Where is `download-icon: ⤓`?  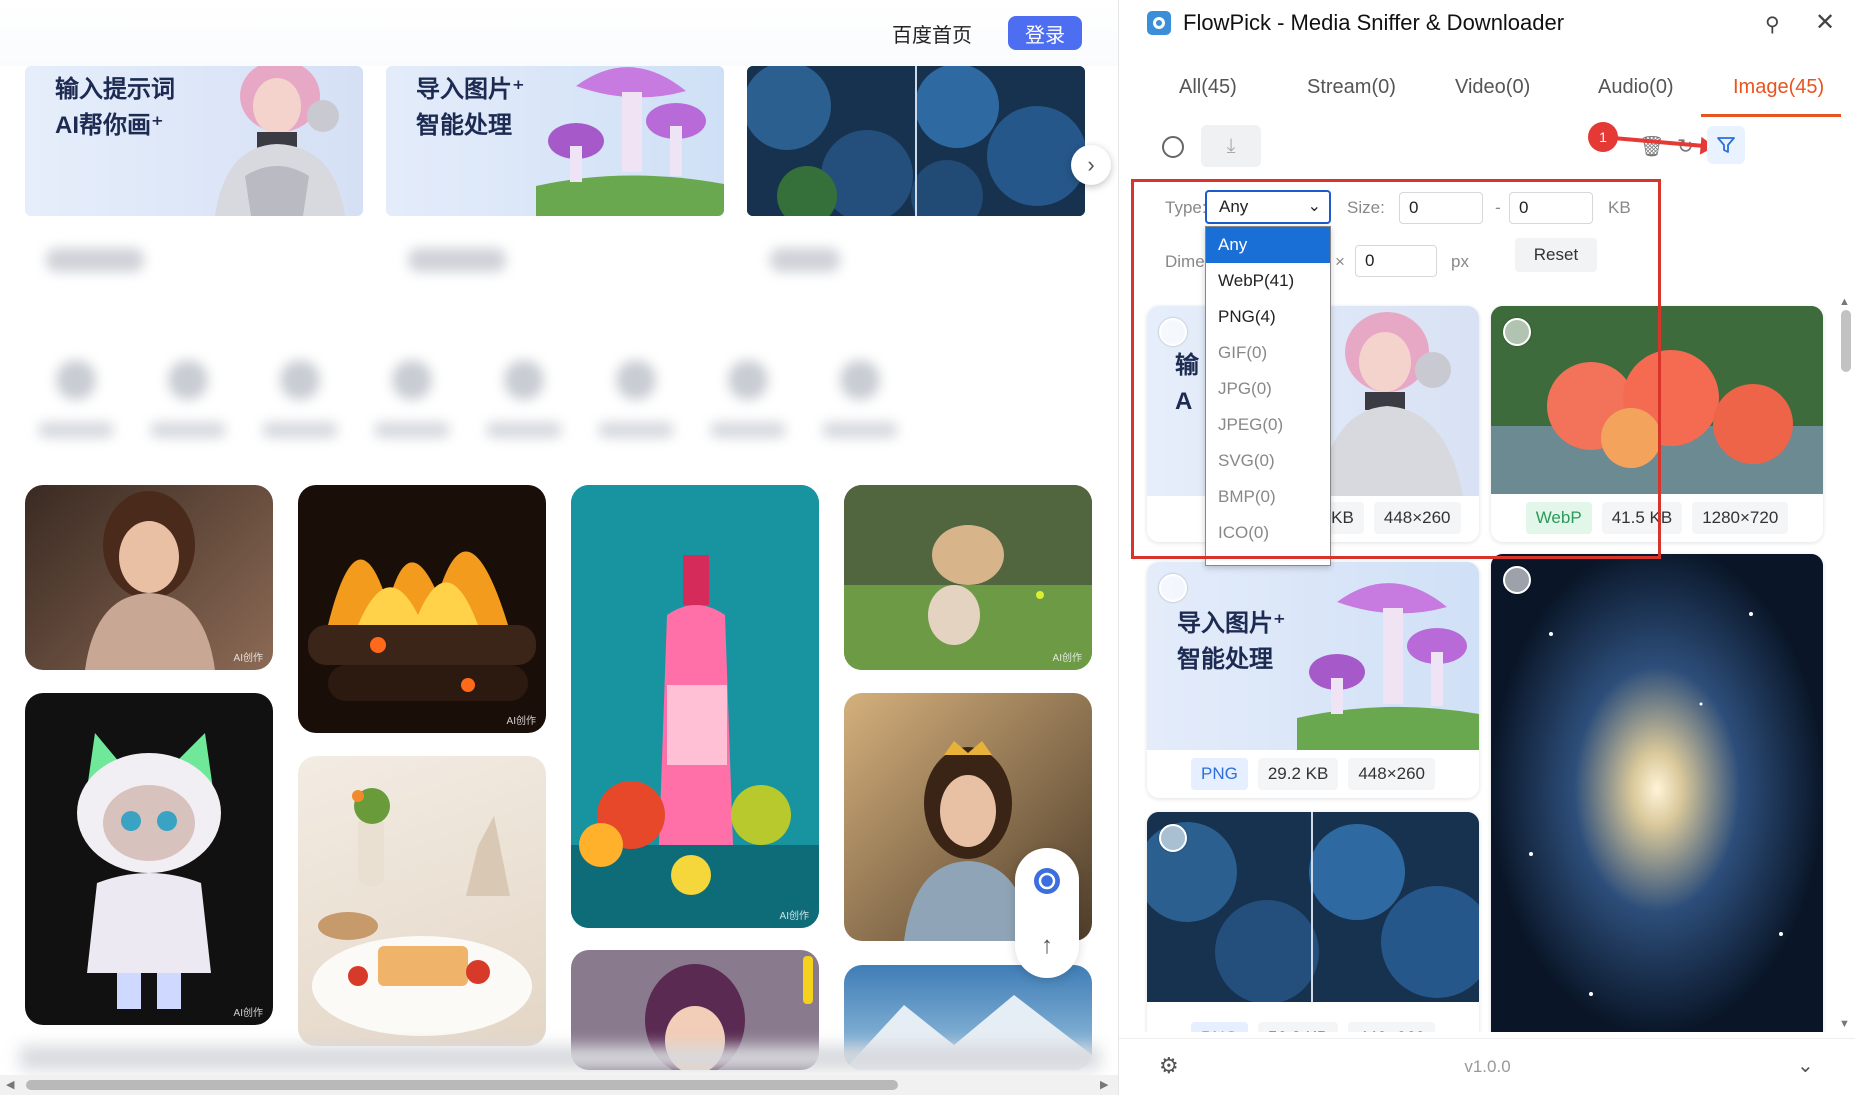
download-icon: ⤓ is located at coordinates (1231, 145).